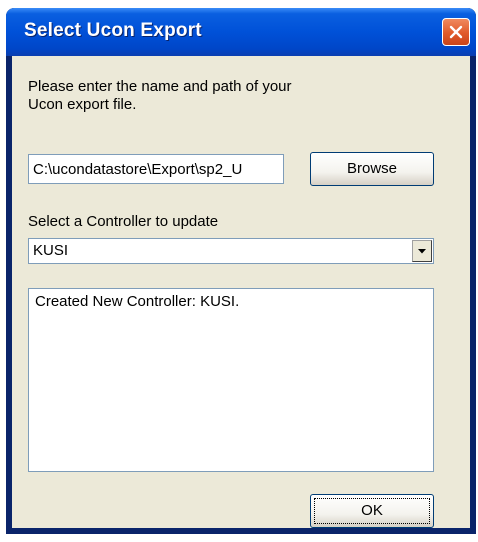 Image resolution: width=478 pixels, height=542 pixels. Describe the element at coordinates (51, 250) in the screenshot. I see `controller-selected-value: KUSI` at that location.